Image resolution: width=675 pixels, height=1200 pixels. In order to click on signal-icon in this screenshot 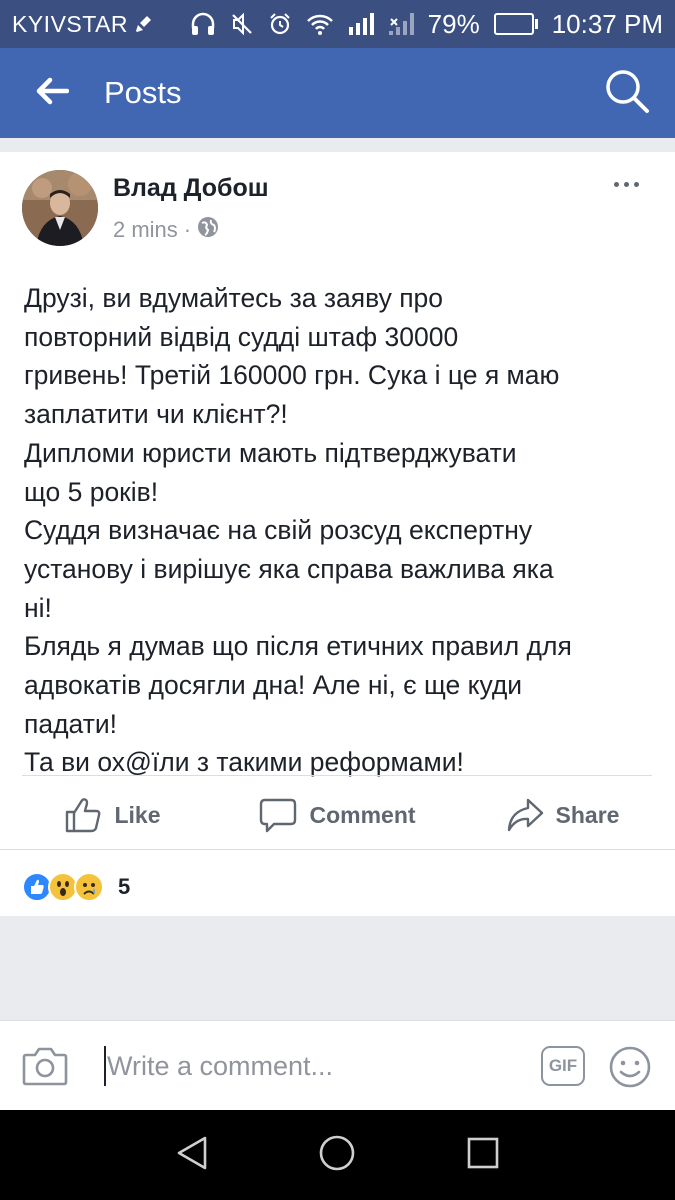, I will do `click(361, 24)`.